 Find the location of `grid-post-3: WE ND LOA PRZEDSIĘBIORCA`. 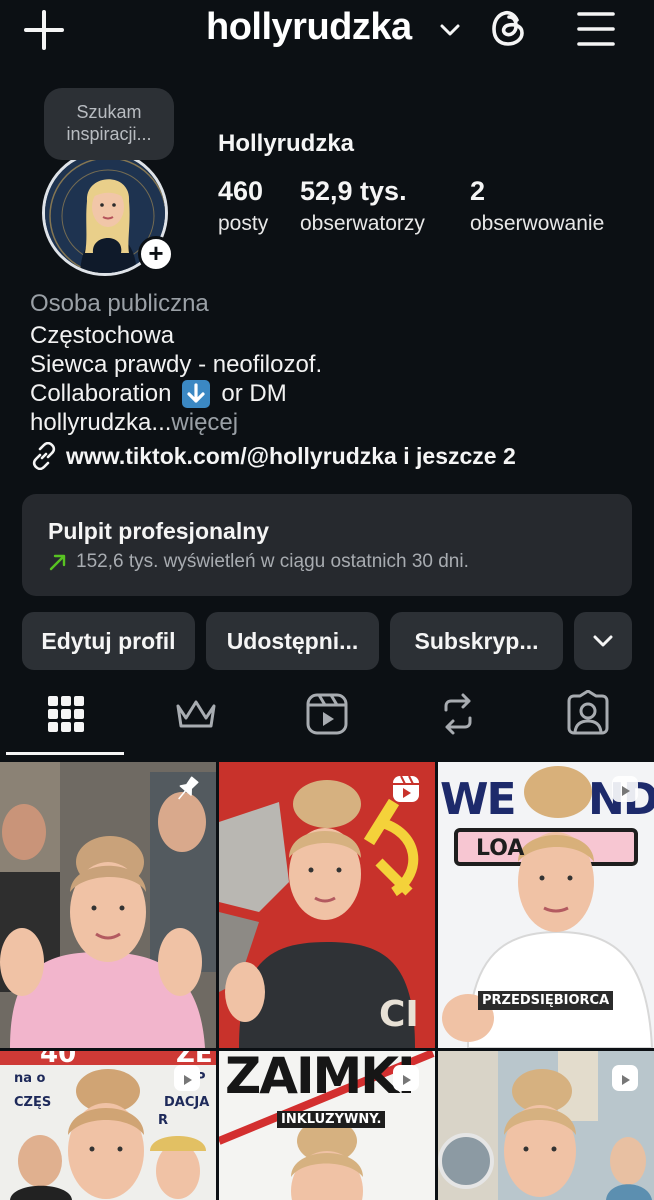

grid-post-3: WE ND LOA PRZEDSIĘBIORCA is located at coordinates (546, 905).